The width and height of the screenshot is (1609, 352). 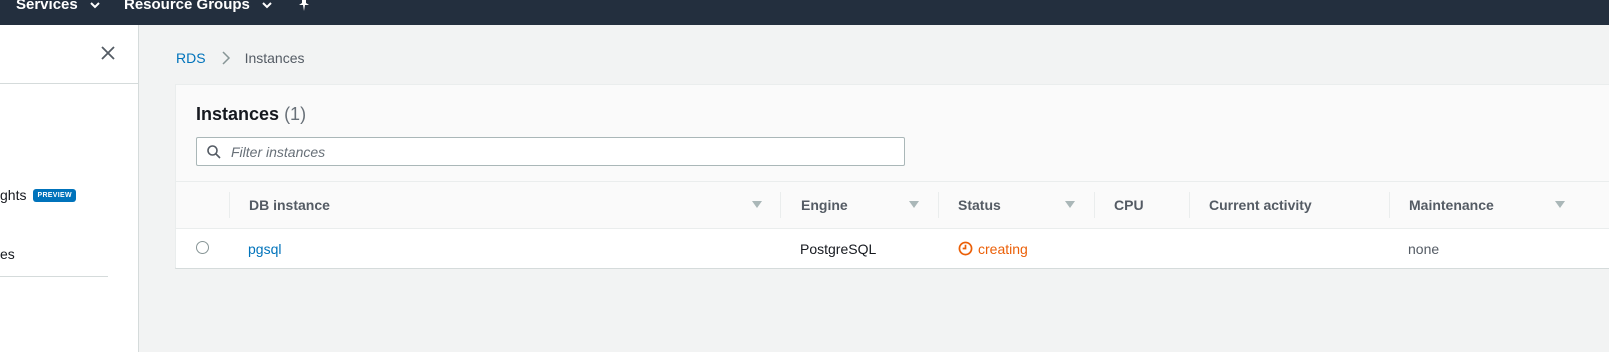 I want to click on status-text: creating, so click(x=1003, y=248).